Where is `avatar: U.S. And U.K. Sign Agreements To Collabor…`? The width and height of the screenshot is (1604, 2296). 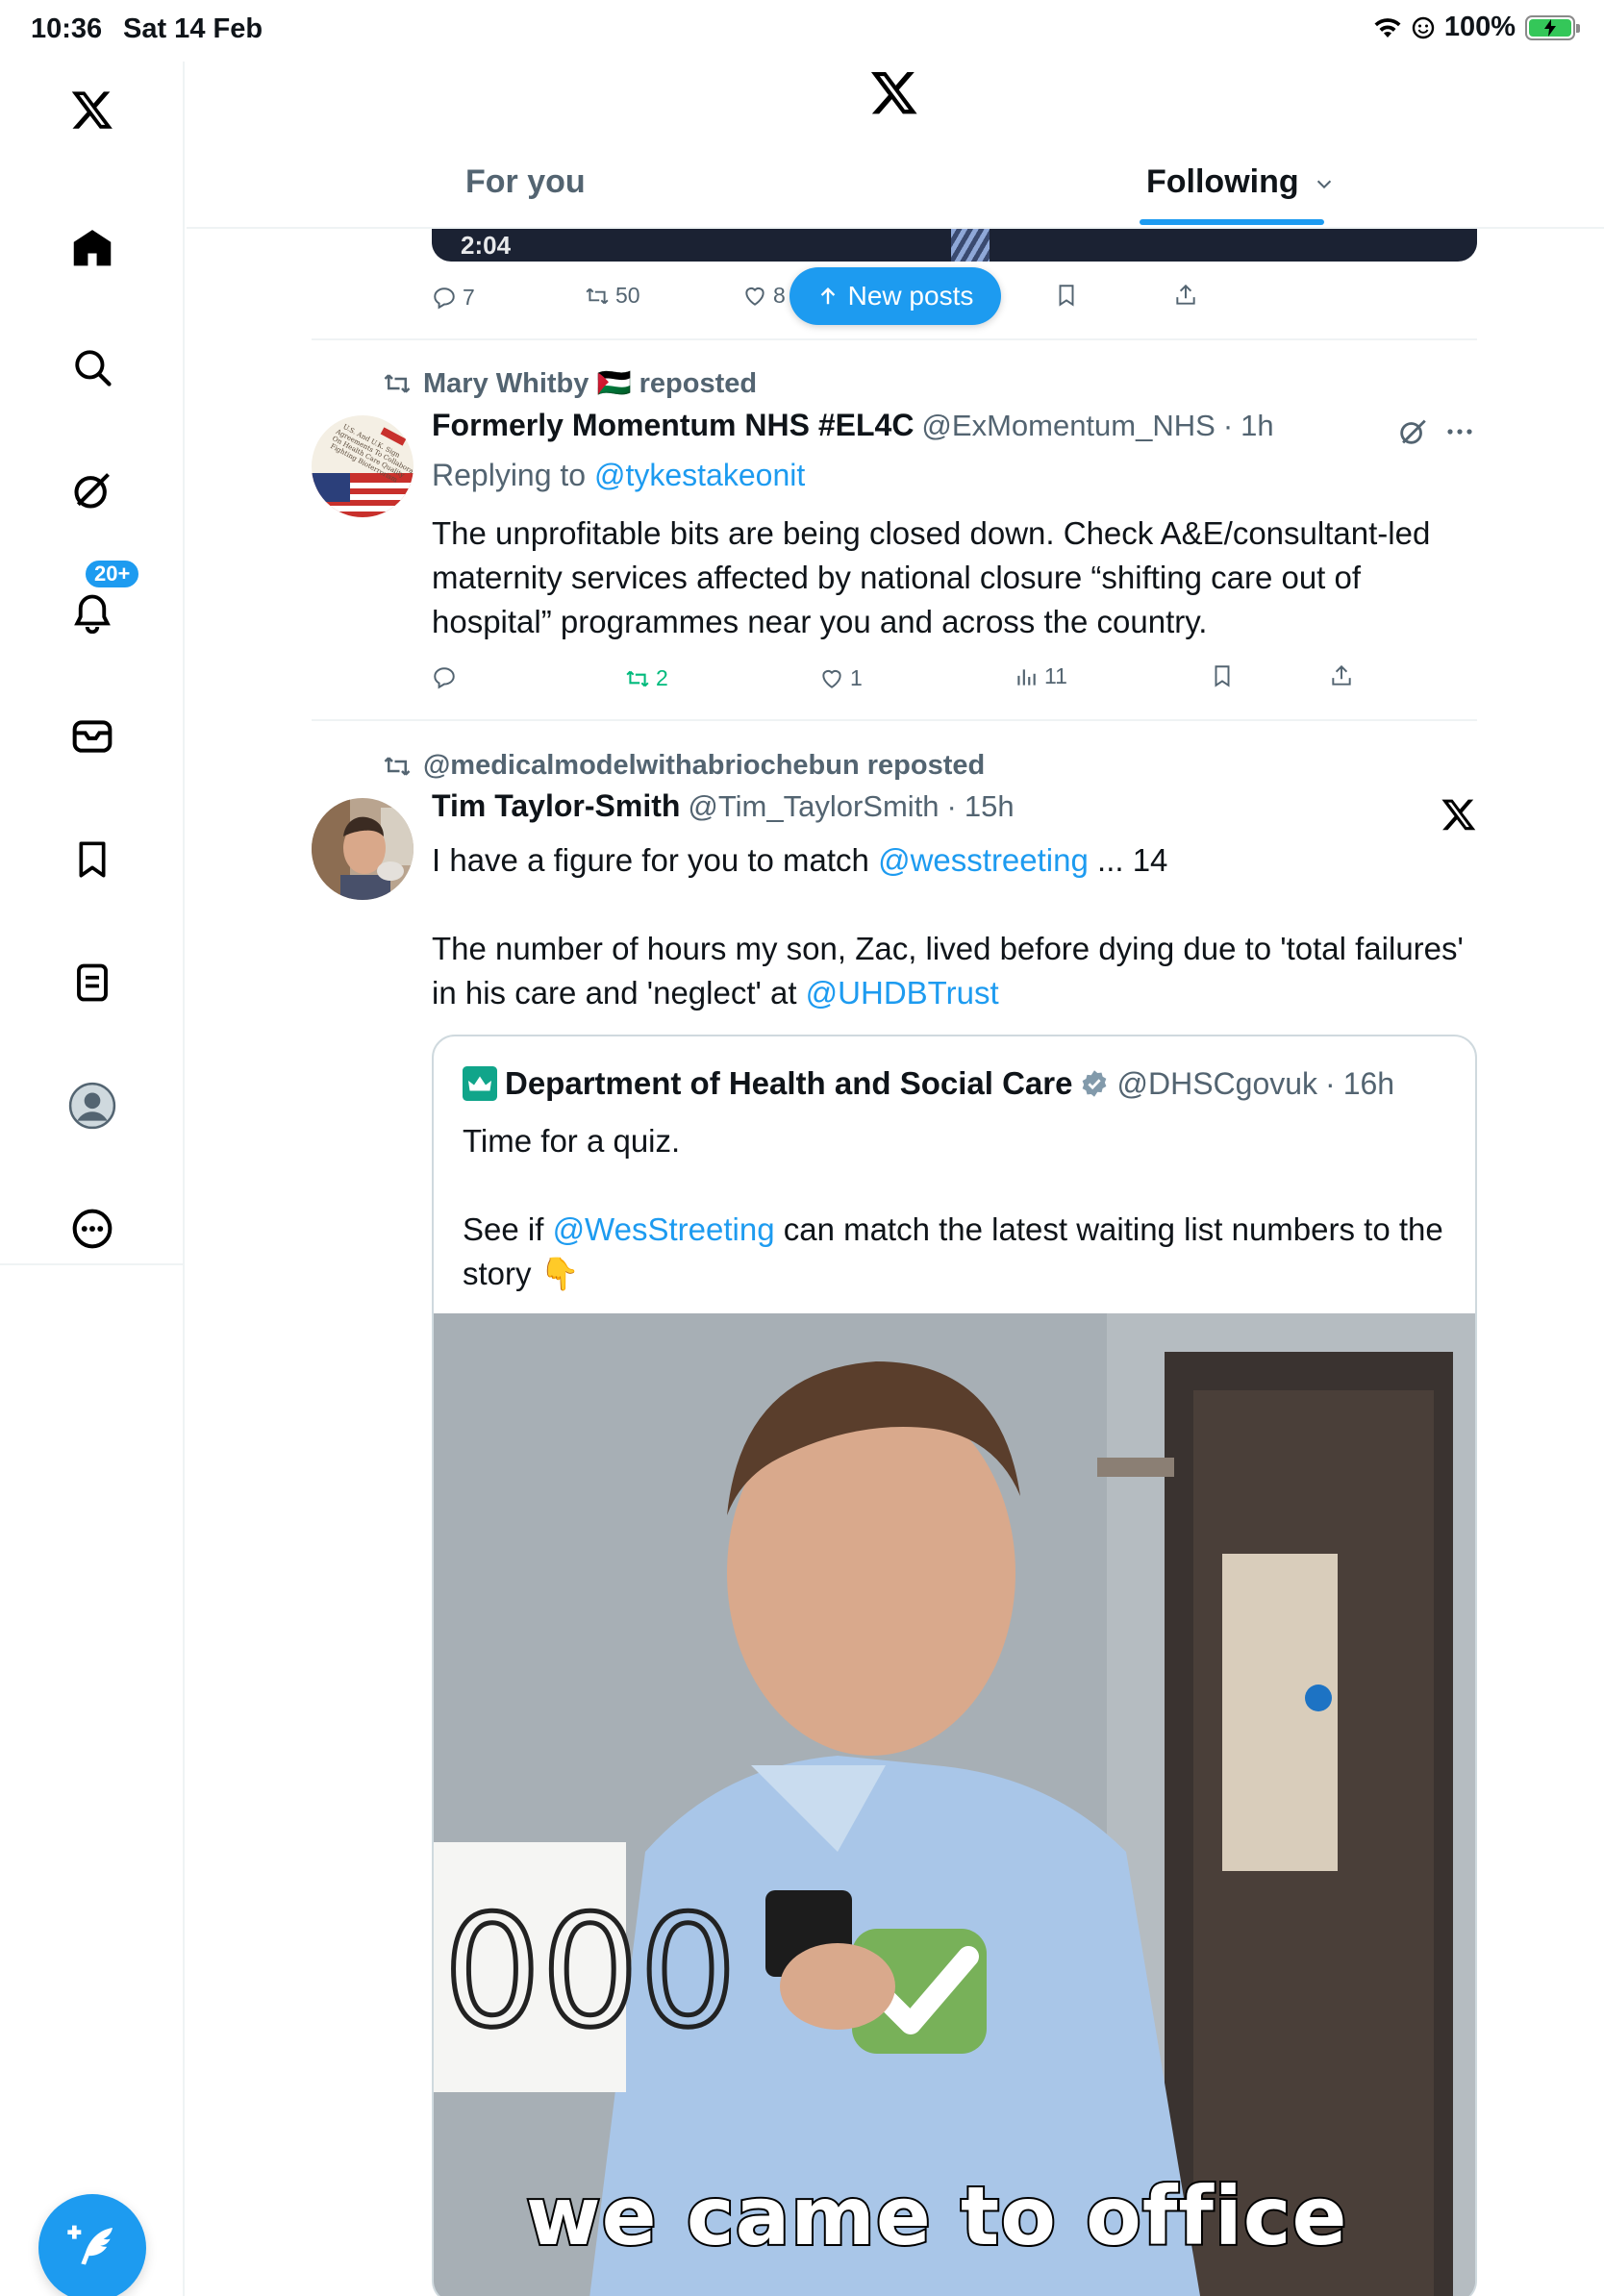 avatar: U.S. And U.K. Sign Agreements To Collabor… is located at coordinates (363, 466).